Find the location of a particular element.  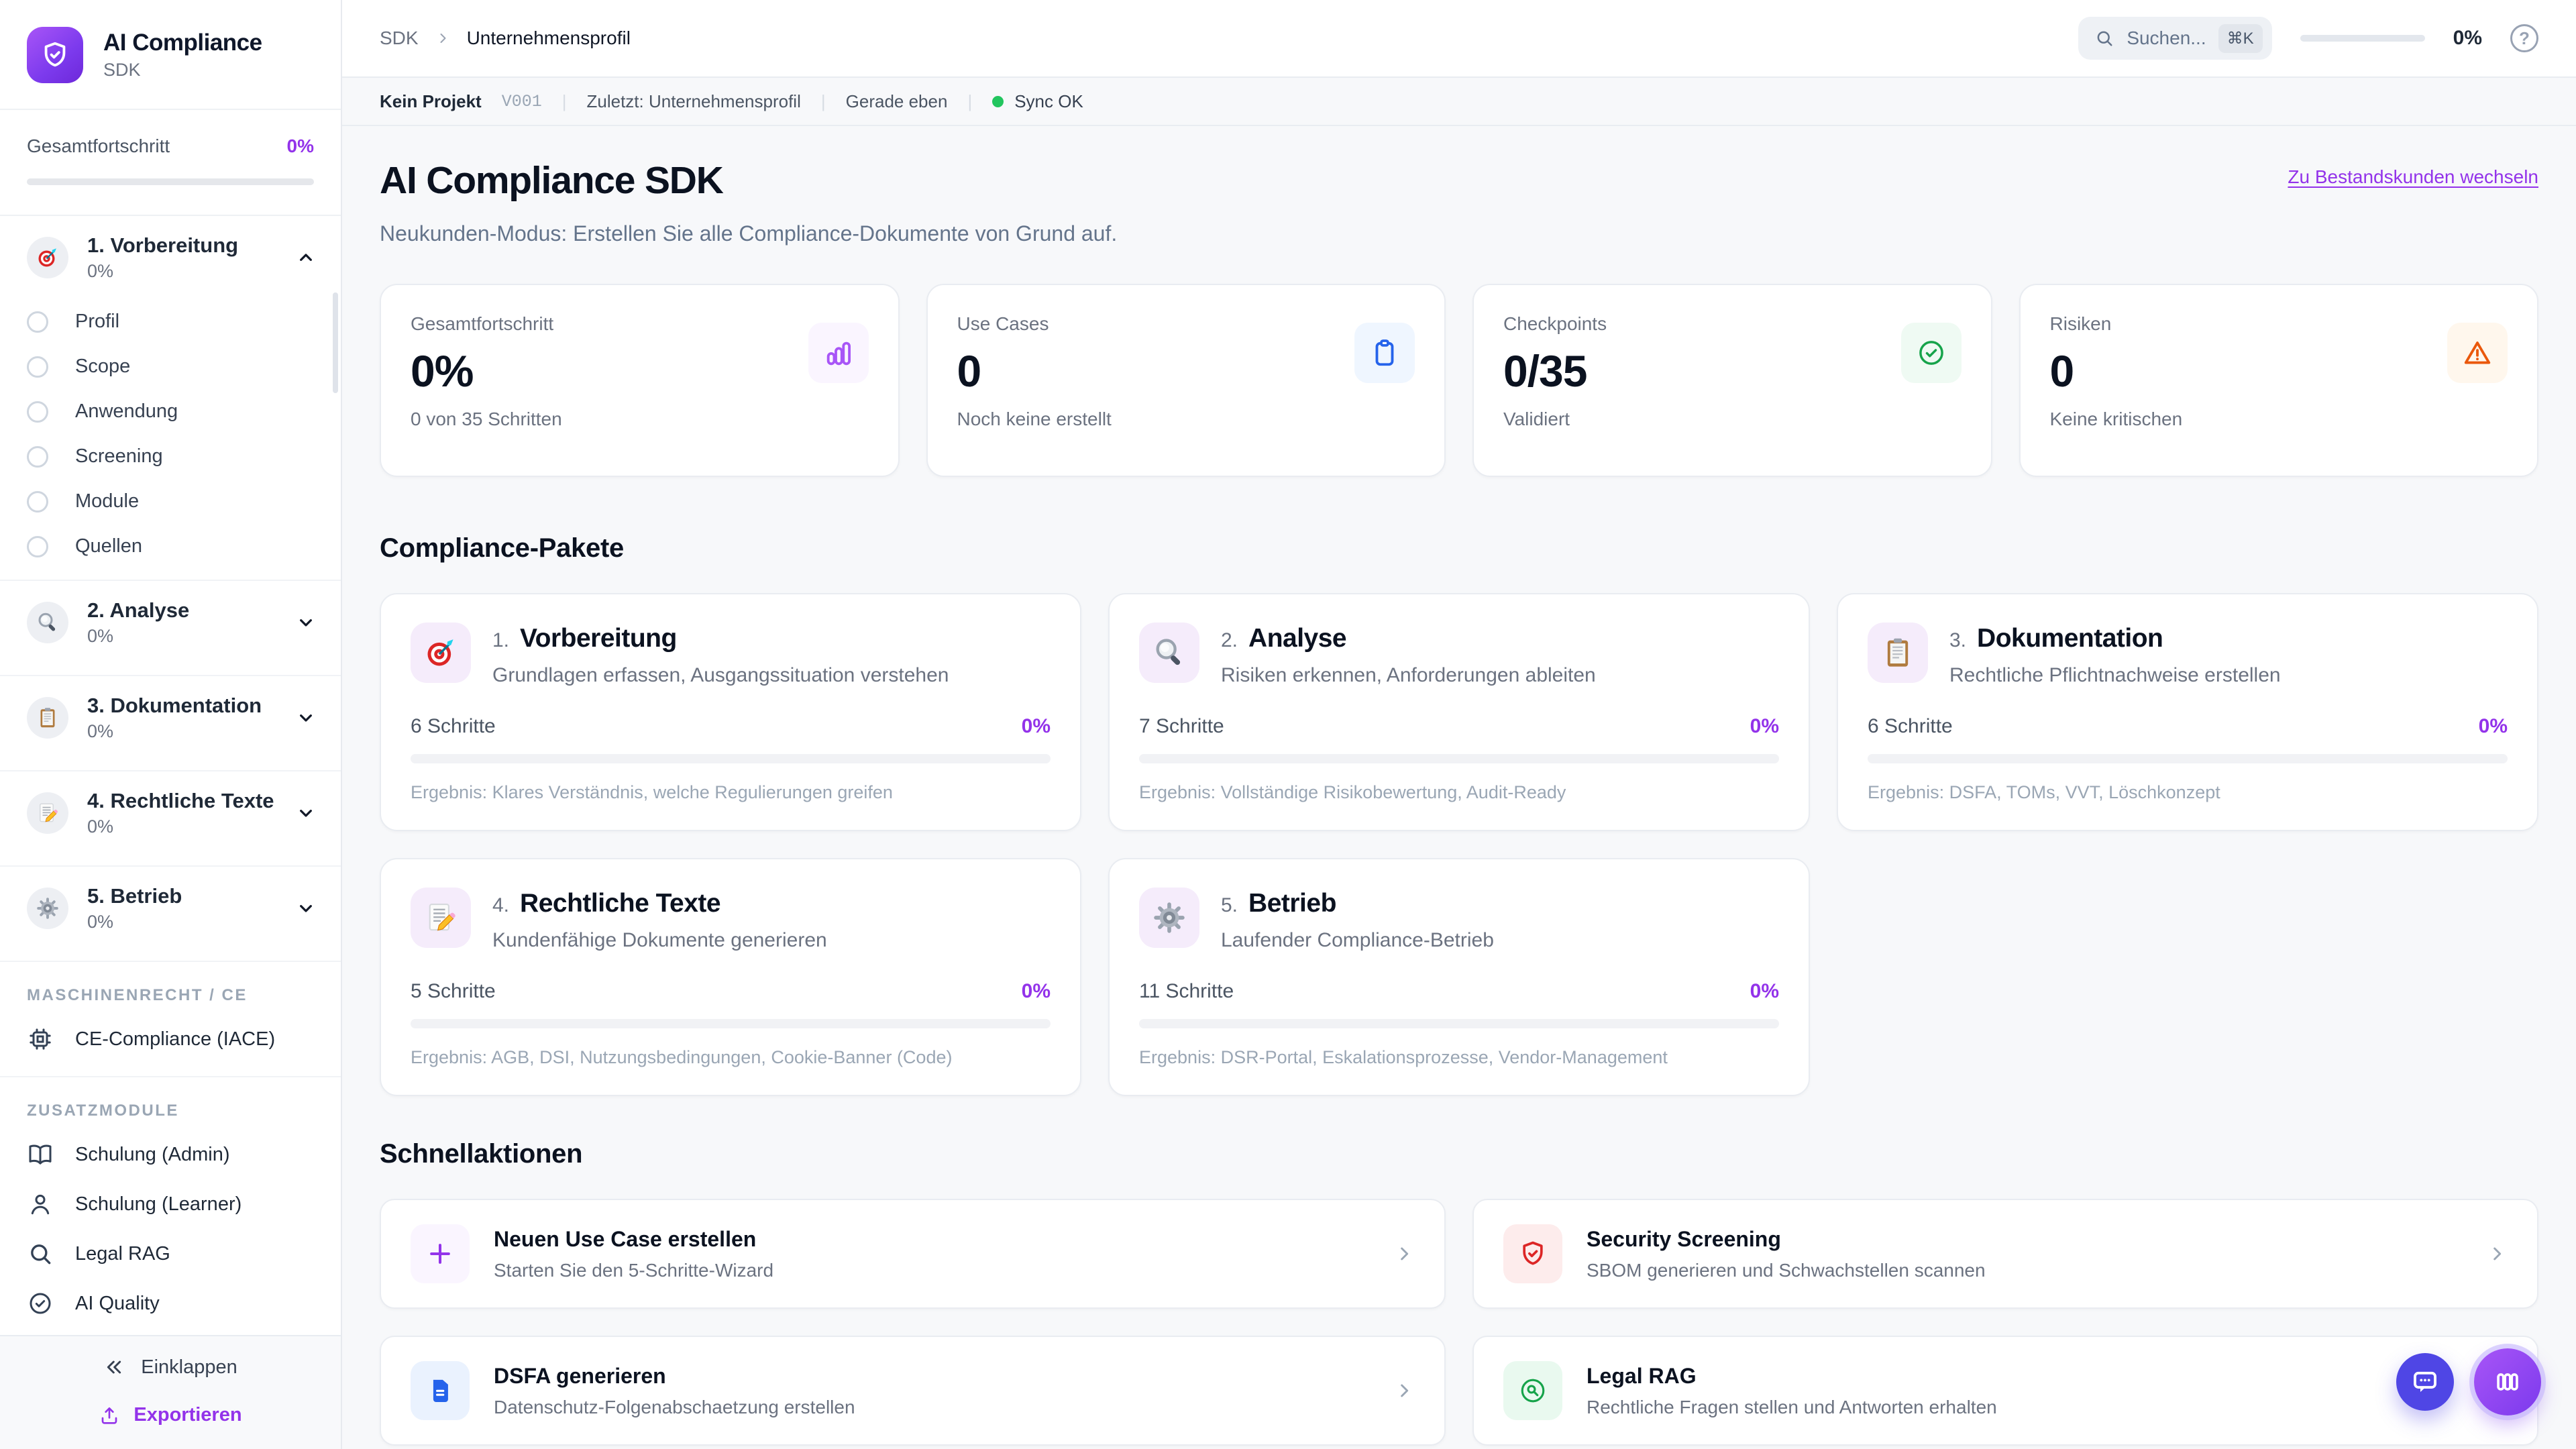

phase-name: 3. Dokumentation is located at coordinates (174, 705).